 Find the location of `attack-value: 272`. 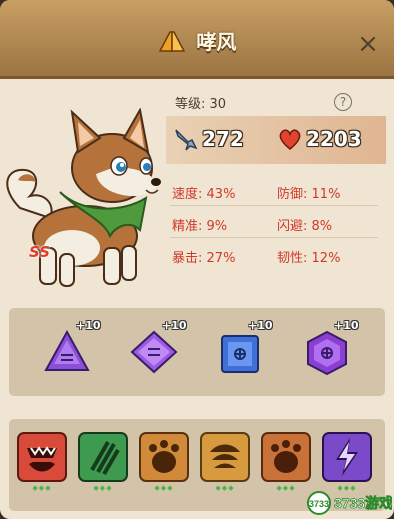

attack-value: 272 is located at coordinates (223, 139).